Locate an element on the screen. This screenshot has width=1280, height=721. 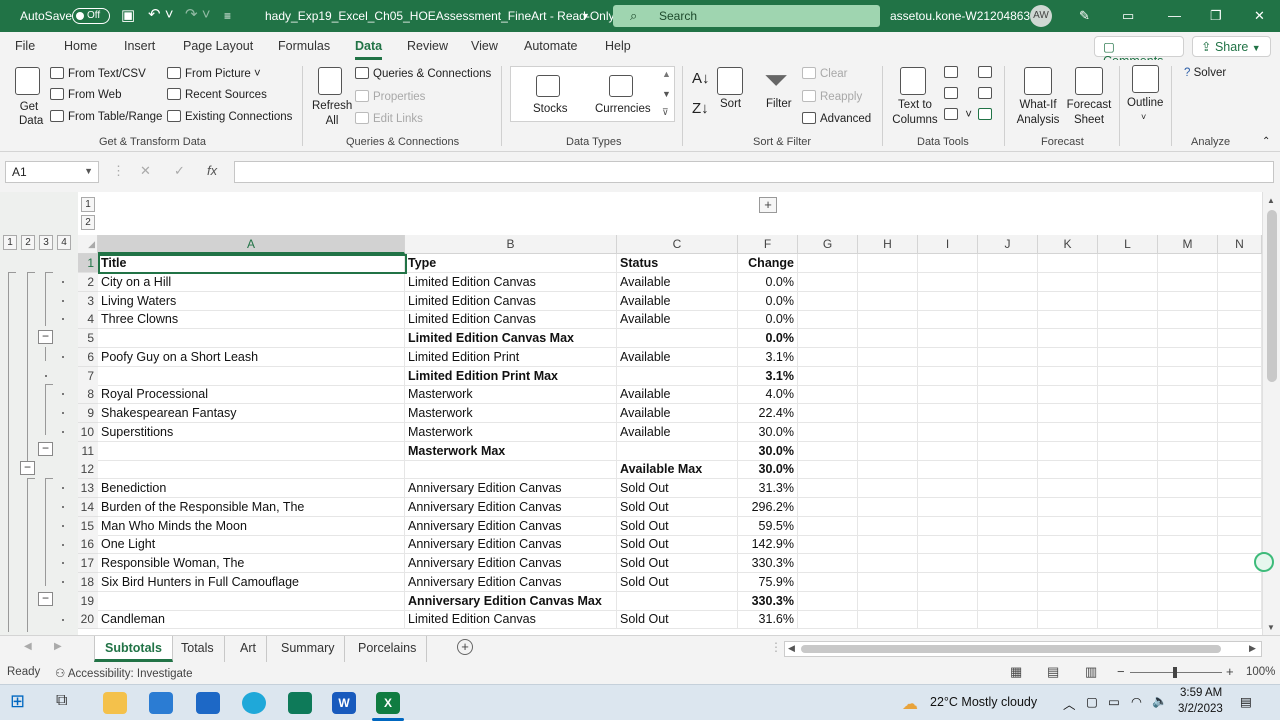
outline-level-1: 1 is located at coordinates (10, 242).